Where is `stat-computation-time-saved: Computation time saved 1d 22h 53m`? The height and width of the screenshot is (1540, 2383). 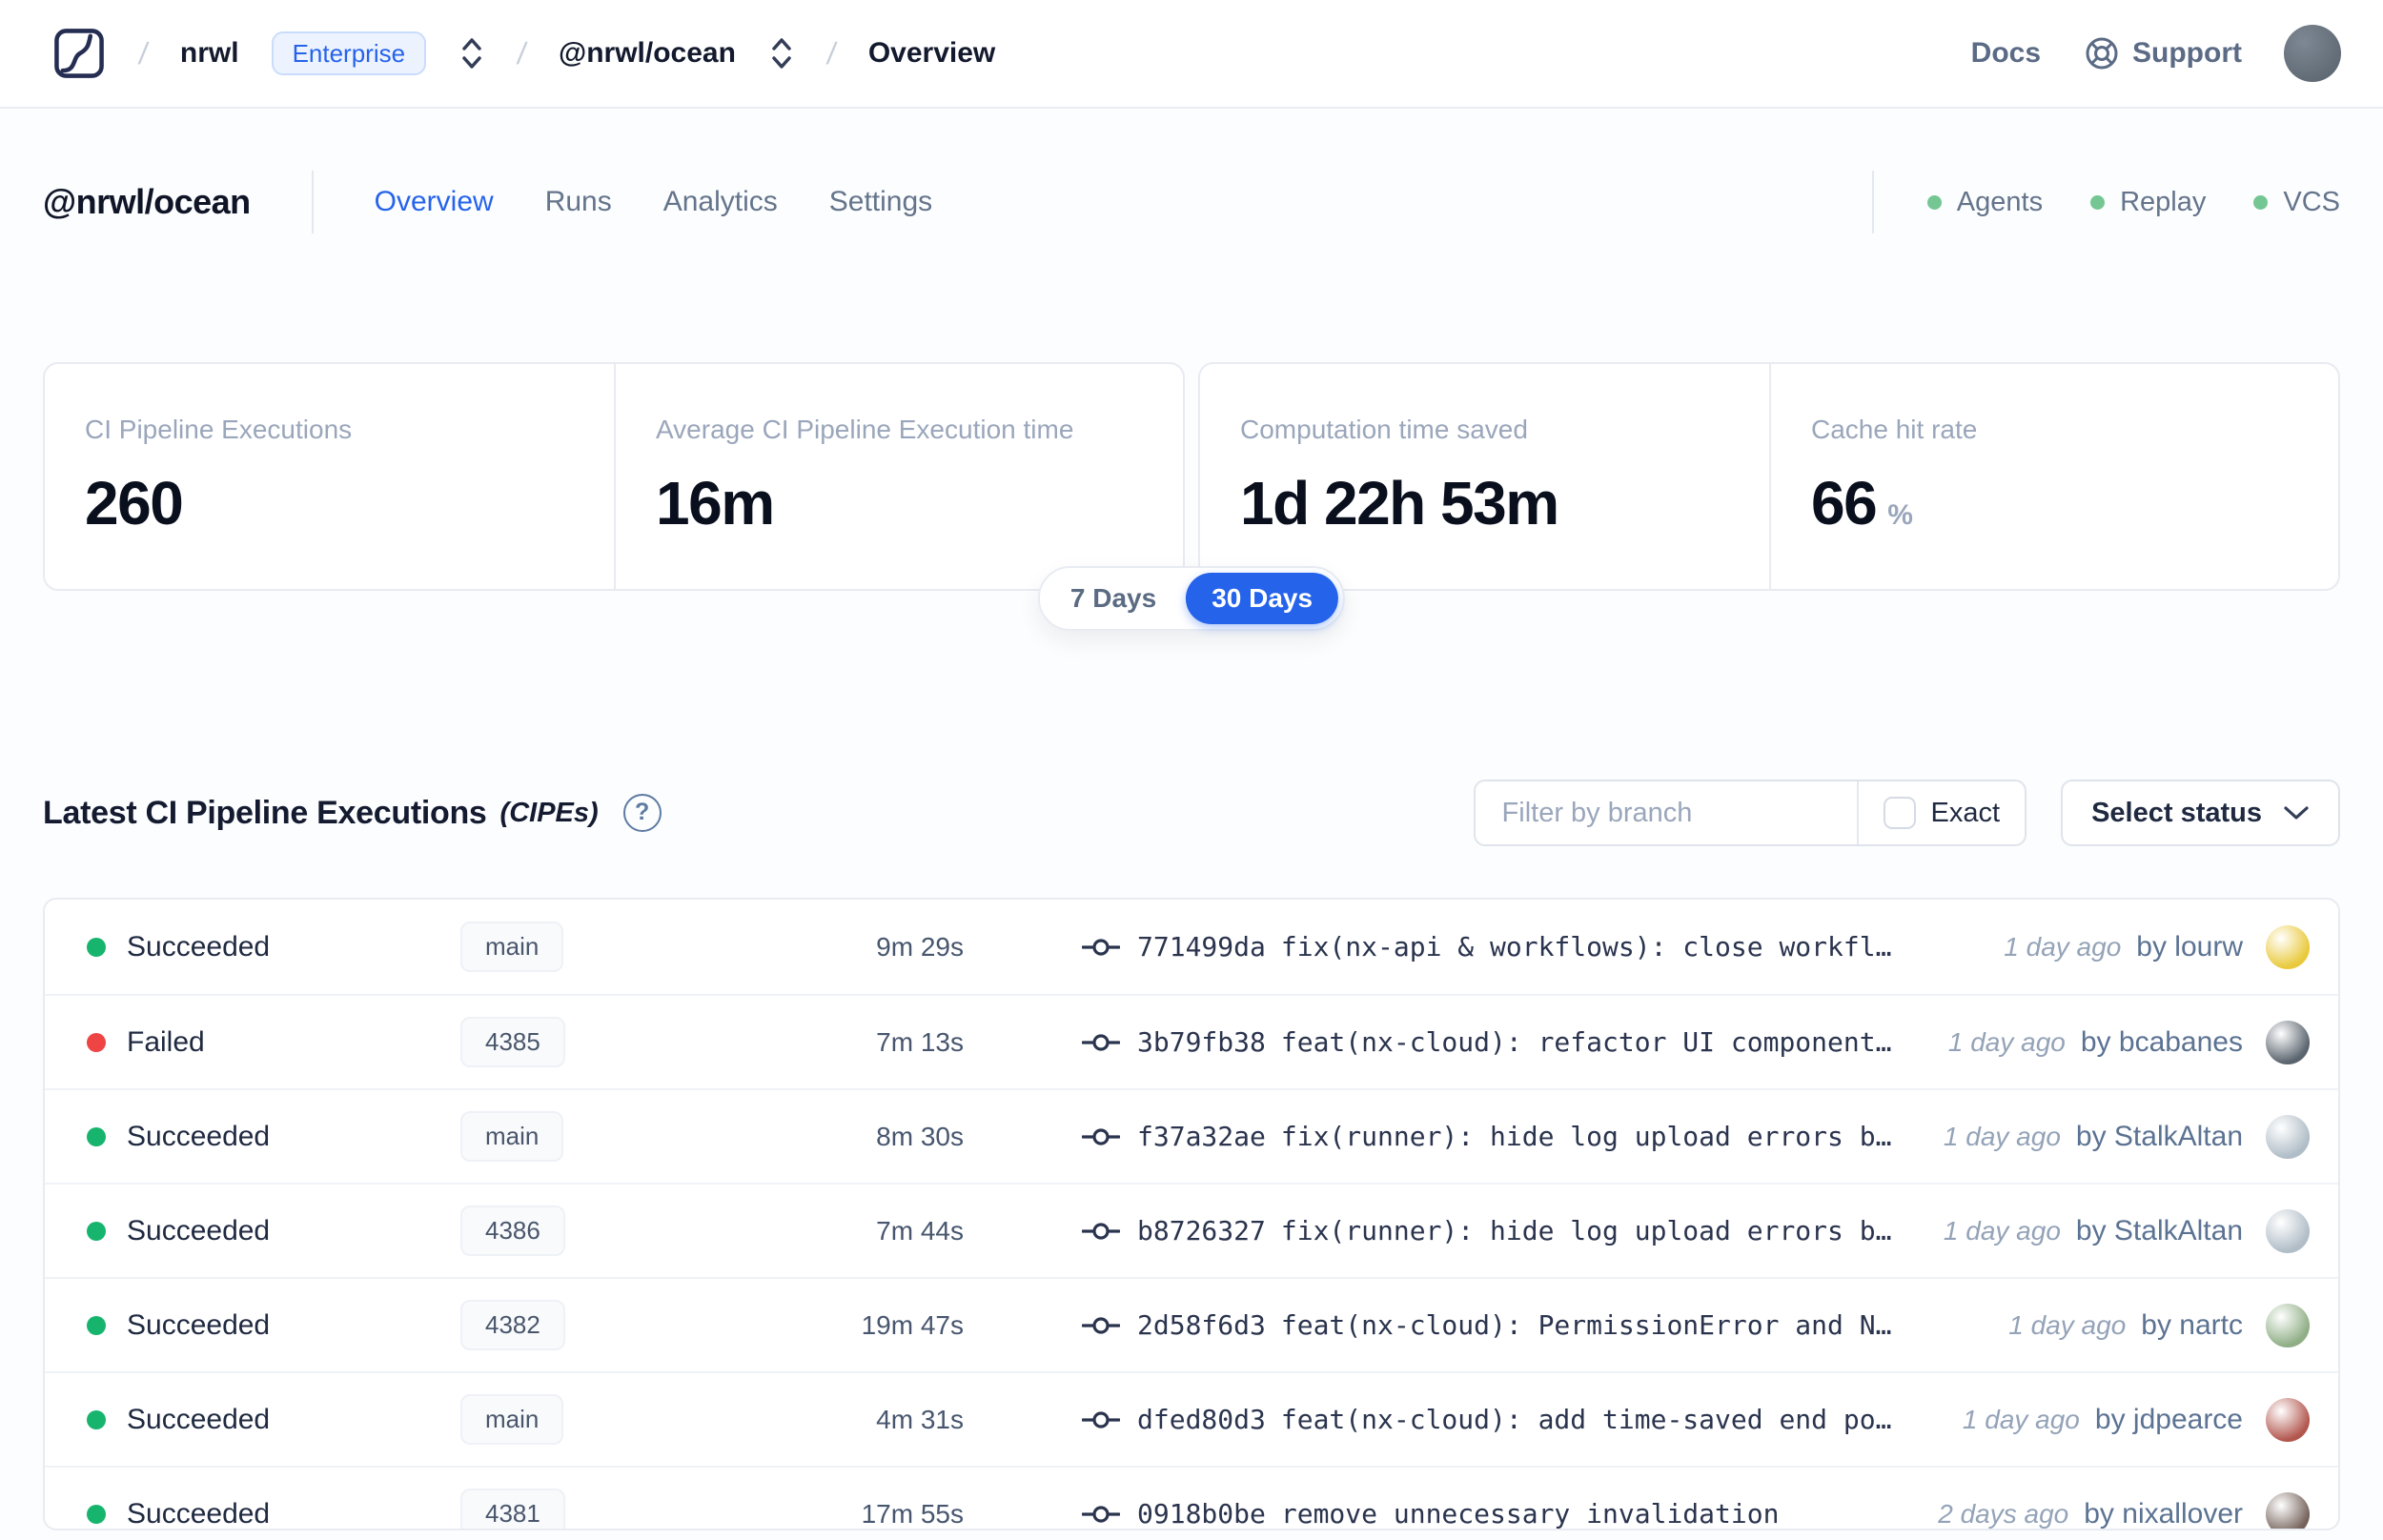
stat-computation-time-saved: Computation time saved 1d 22h 53m is located at coordinates (1485, 476).